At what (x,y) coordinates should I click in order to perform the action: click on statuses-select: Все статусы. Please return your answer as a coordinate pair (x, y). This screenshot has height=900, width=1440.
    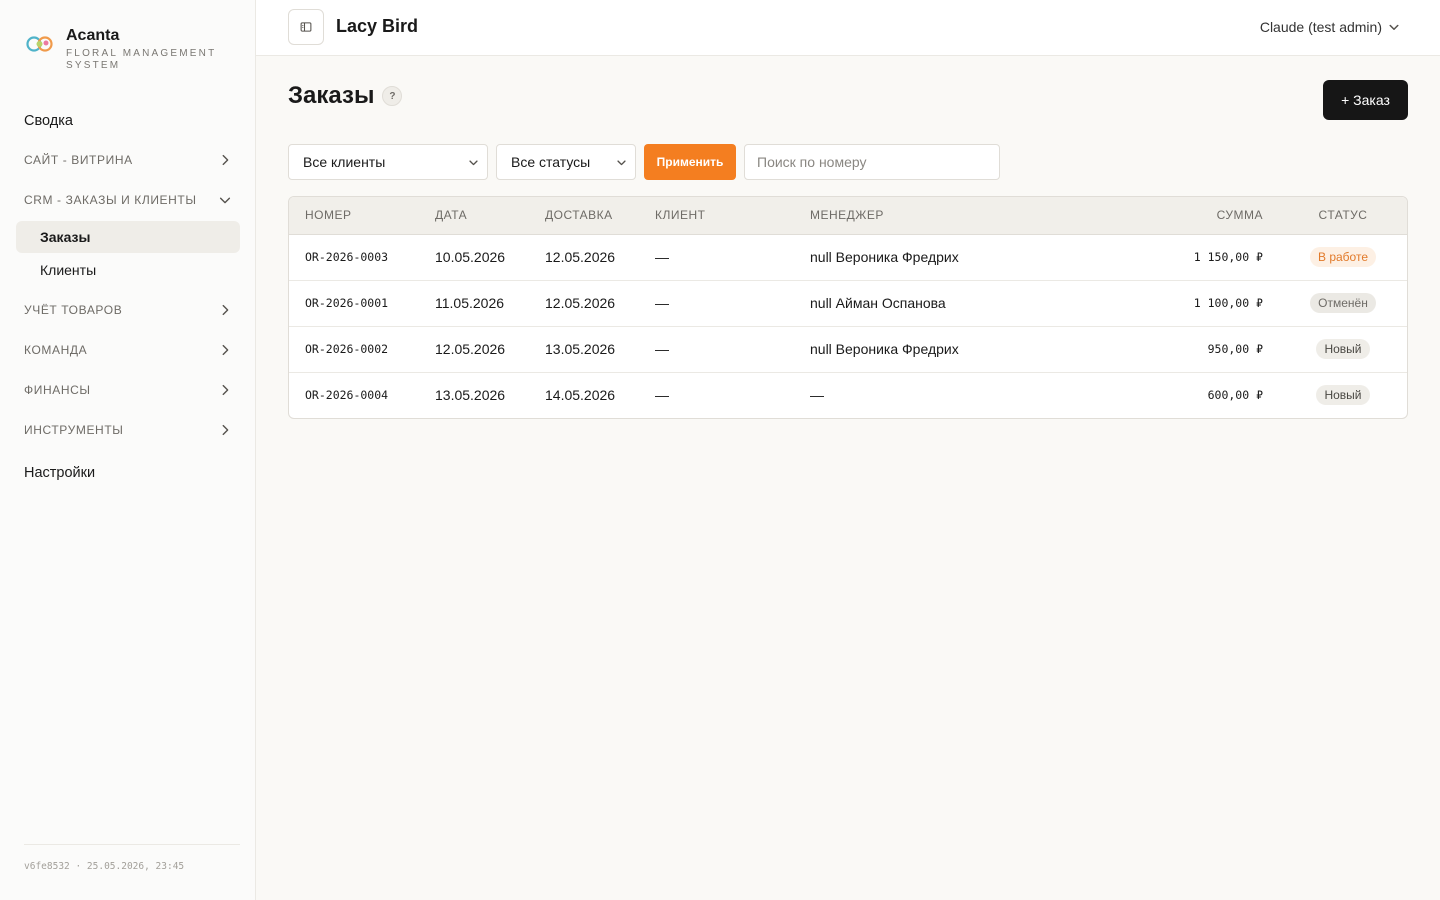
    Looking at the image, I should click on (566, 162).